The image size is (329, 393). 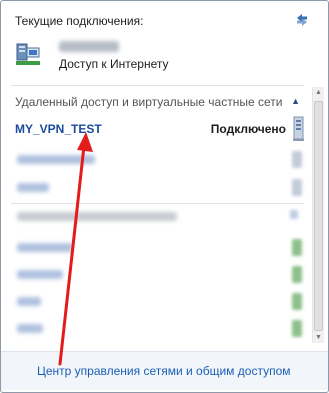 I want to click on scrollbar: ▲ ▼, so click(x=318, y=215).